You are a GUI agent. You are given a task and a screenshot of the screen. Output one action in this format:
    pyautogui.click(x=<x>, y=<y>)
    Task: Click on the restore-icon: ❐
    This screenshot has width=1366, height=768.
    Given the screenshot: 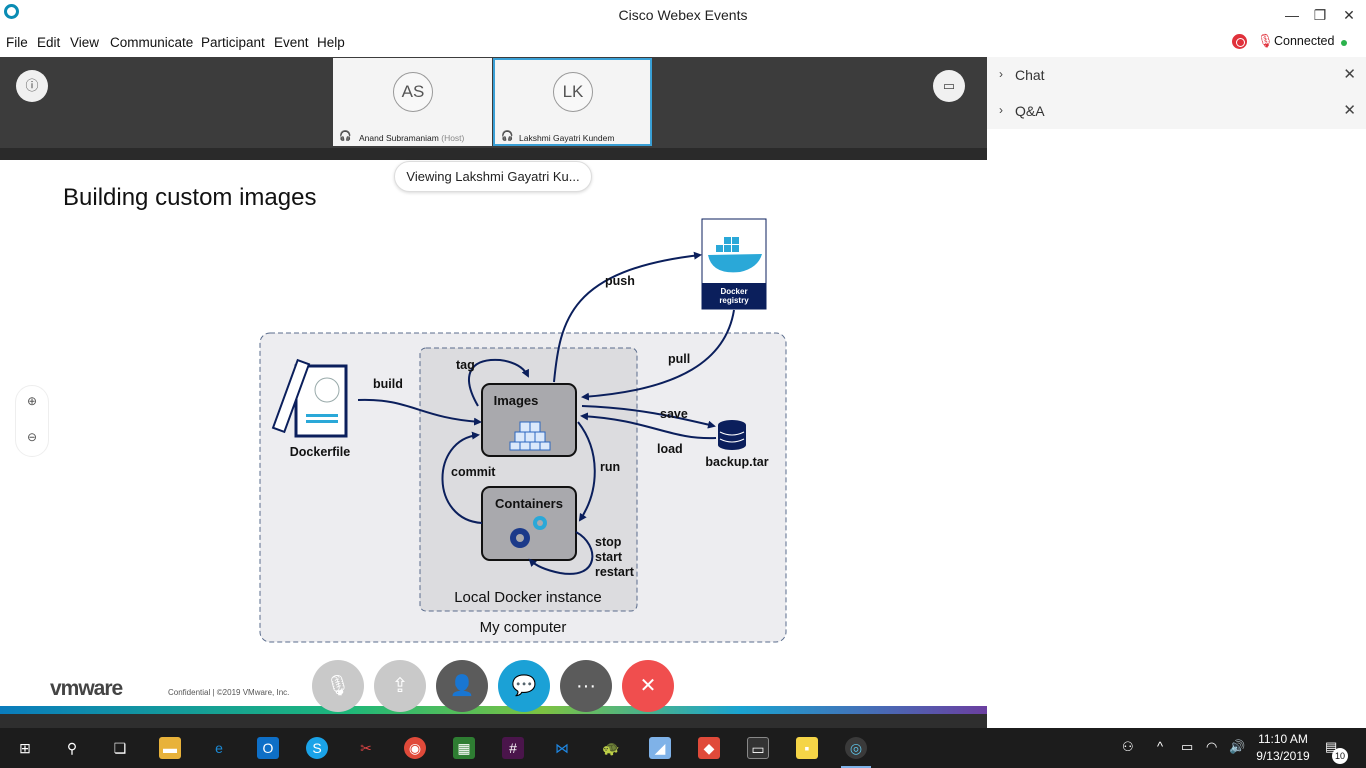 What is the action you would take?
    pyautogui.click(x=1320, y=15)
    